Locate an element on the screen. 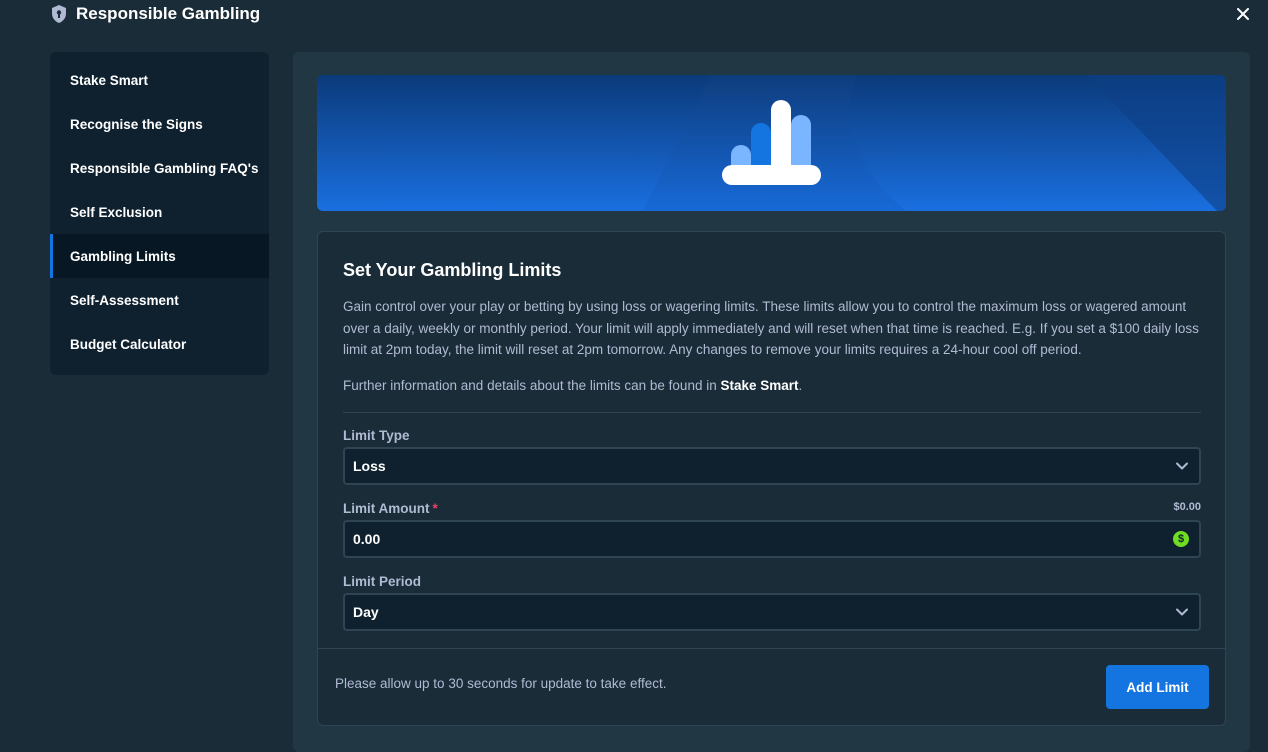 This screenshot has width=1268, height=752. limit-period-label: Limit Period is located at coordinates (382, 581).